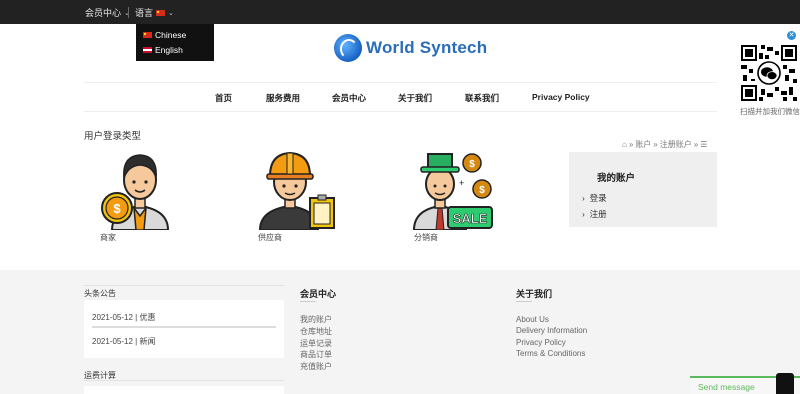  I want to click on user-type-label-merchant: 商家, so click(108, 237).